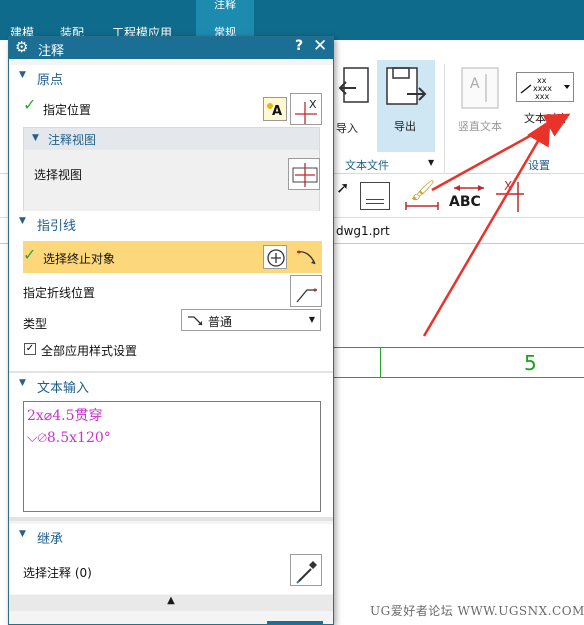 This screenshot has height=625, width=584. What do you see at coordinates (350, 107) in the screenshot?
I see `import-button: 导入` at bounding box center [350, 107].